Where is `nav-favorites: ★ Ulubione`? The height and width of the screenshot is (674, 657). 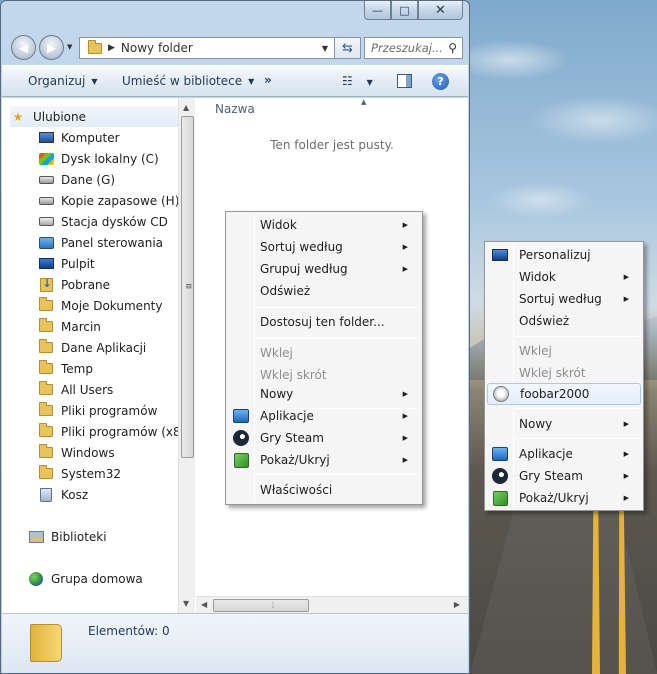 nav-favorites: ★ Ulubione is located at coordinates (94, 116).